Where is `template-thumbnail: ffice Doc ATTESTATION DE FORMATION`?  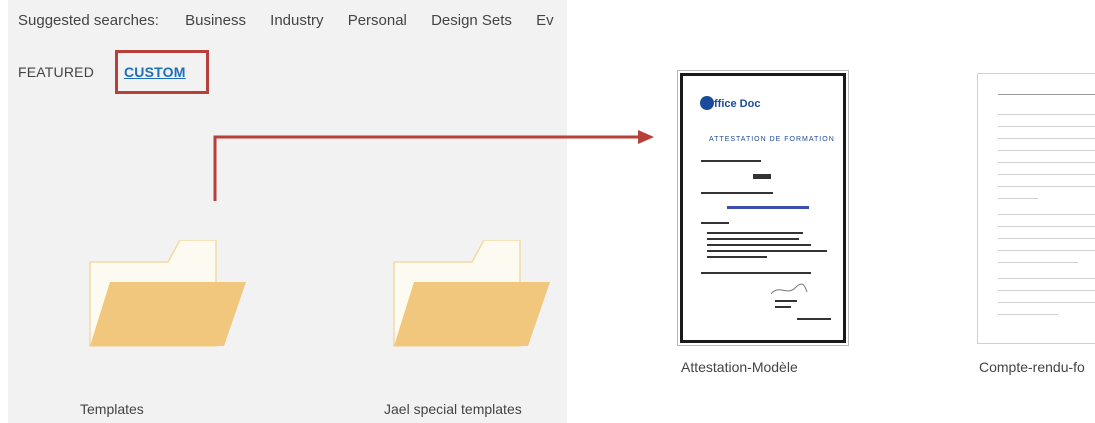
template-thumbnail: ffice Doc ATTESTATION DE FORMATION is located at coordinates (763, 208).